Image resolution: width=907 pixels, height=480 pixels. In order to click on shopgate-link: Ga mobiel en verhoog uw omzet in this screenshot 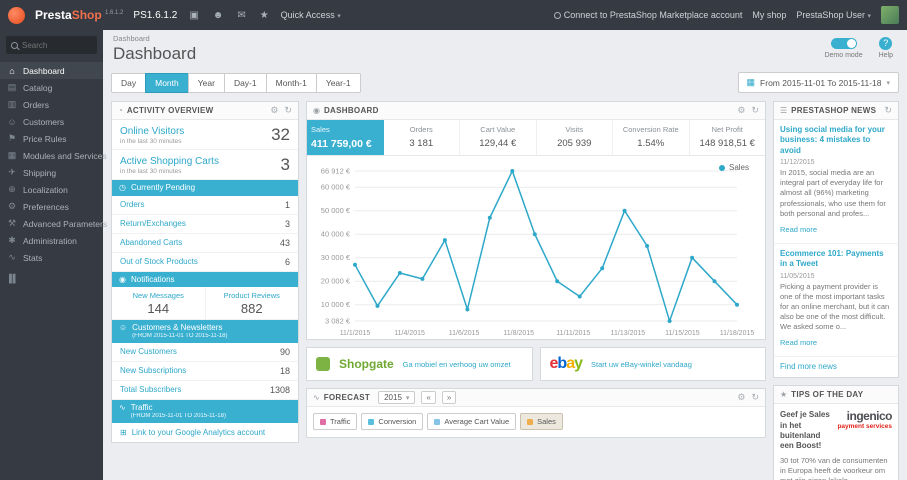, I will do `click(457, 364)`.